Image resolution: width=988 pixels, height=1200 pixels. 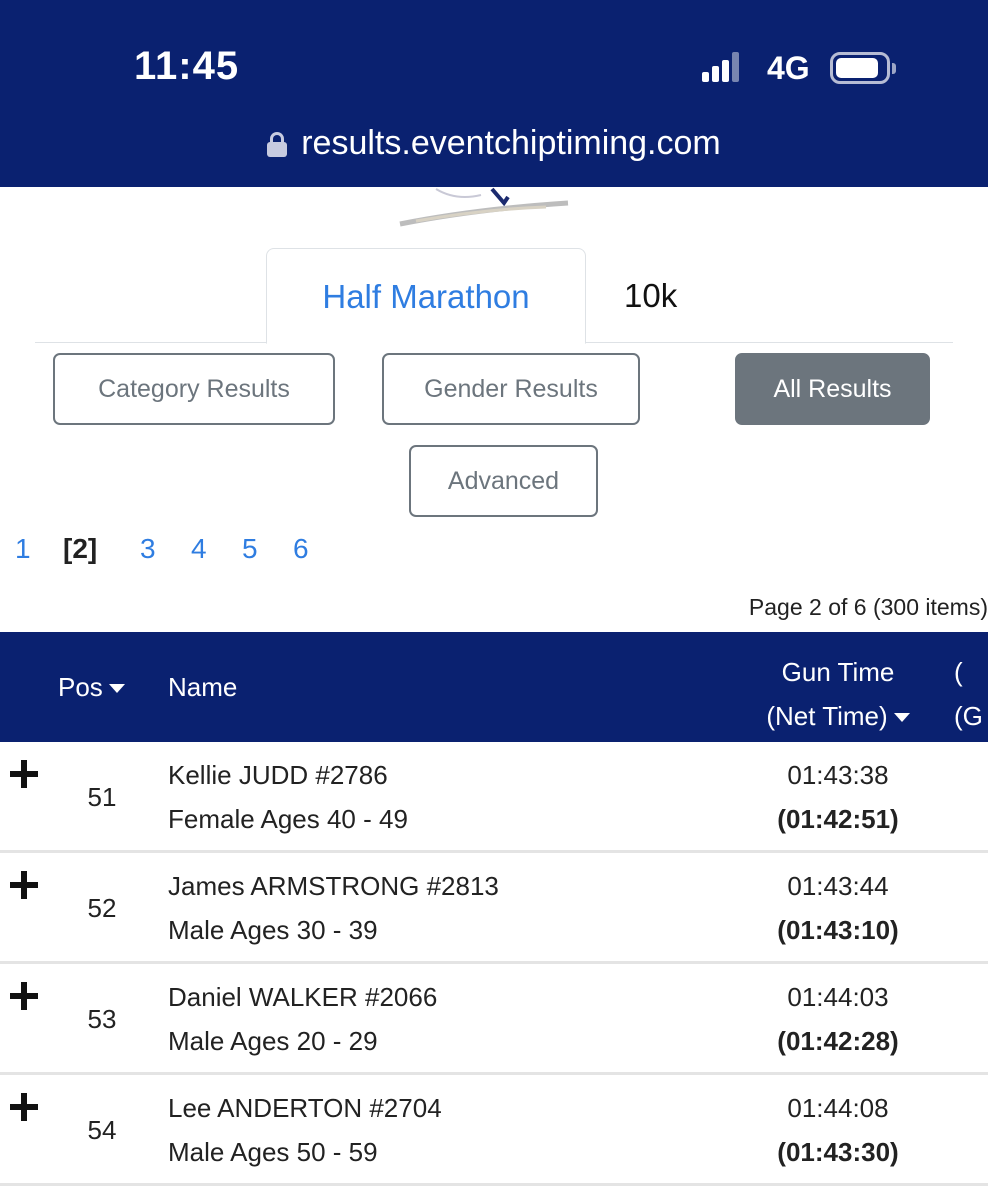 What do you see at coordinates (838, 930) in the screenshot?
I see `net-time: (01:43:10)` at bounding box center [838, 930].